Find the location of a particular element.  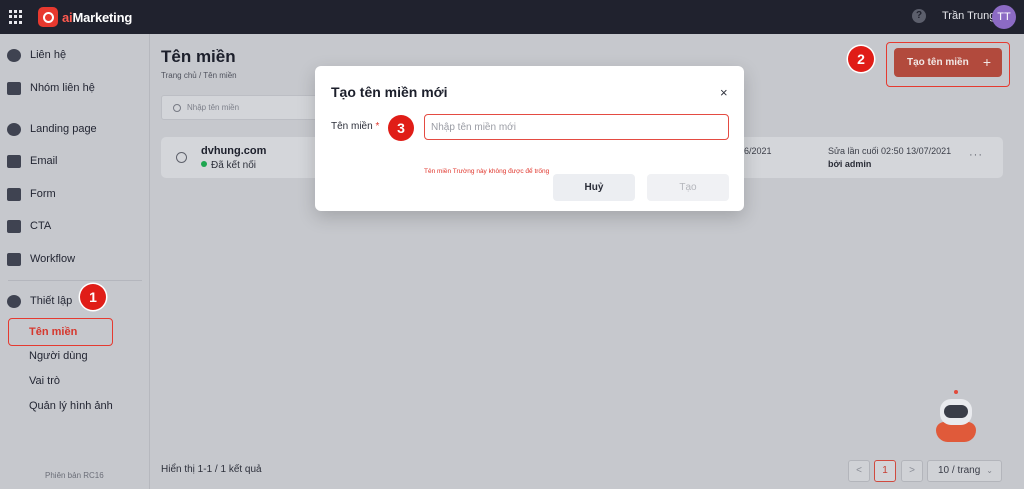

sidebar-item-email: Email is located at coordinates (75, 161).